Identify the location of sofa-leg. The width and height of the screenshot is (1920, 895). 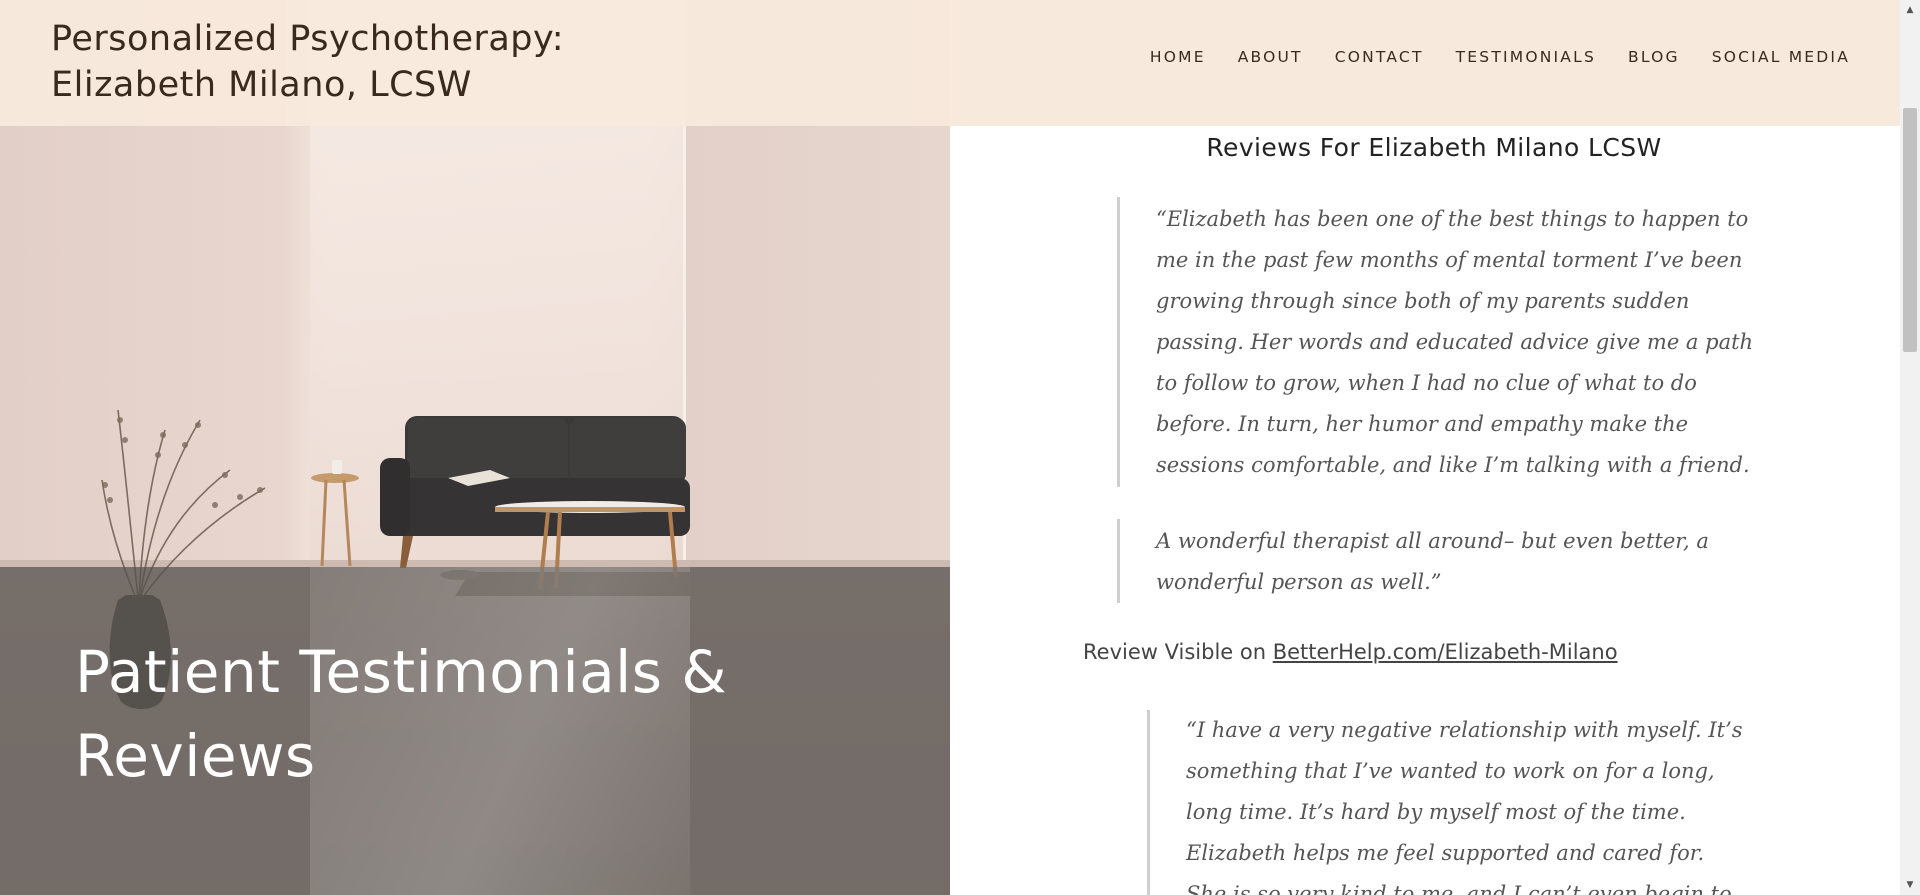
(406, 552).